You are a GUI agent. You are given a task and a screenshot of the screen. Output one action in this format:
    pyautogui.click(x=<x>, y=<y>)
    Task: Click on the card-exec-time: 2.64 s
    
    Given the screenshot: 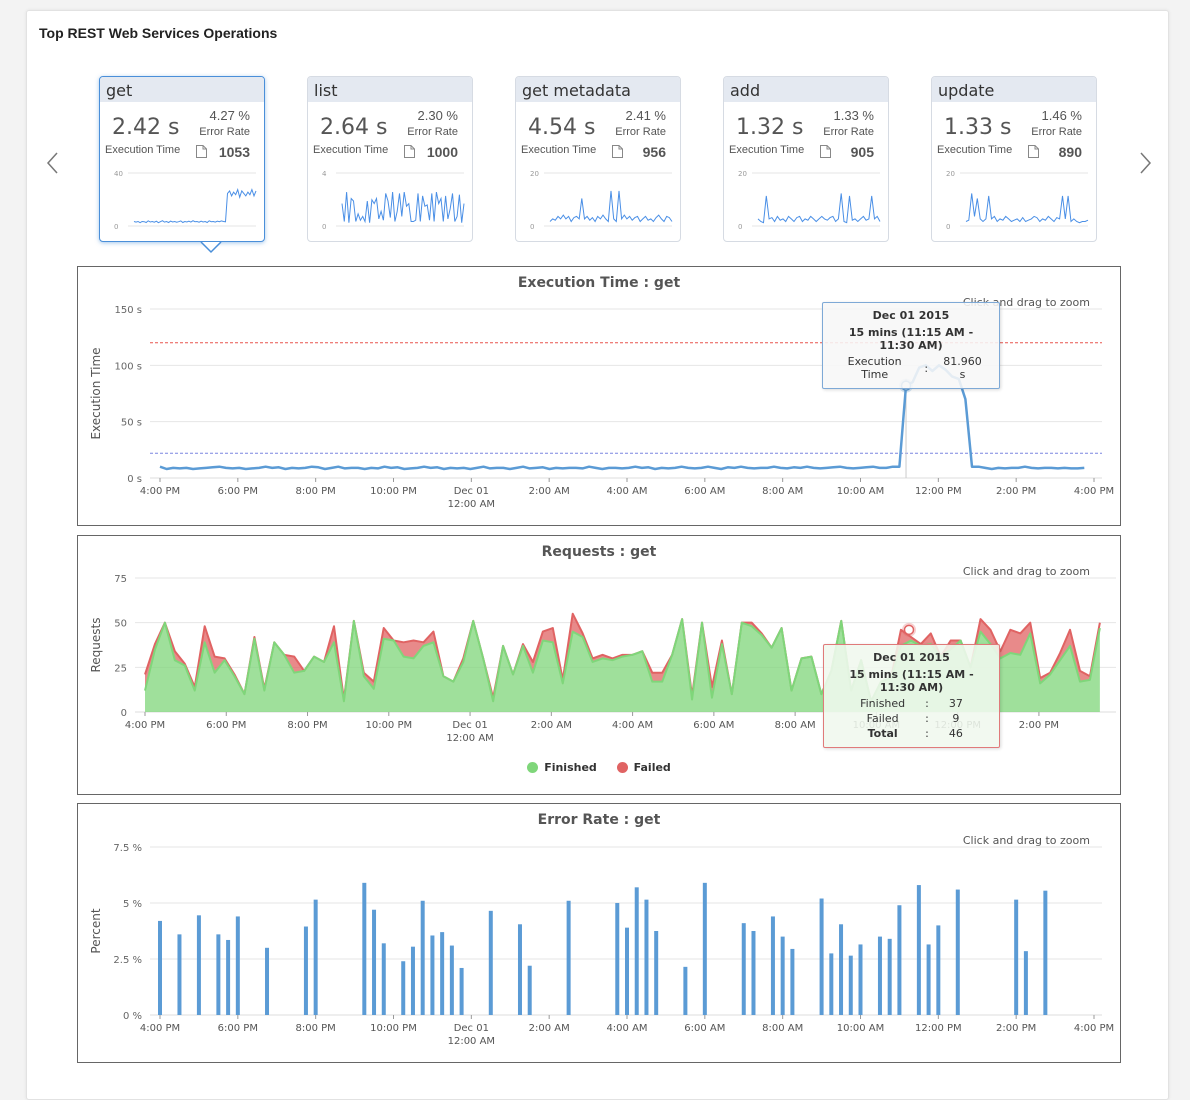 What is the action you would take?
    pyautogui.click(x=354, y=127)
    